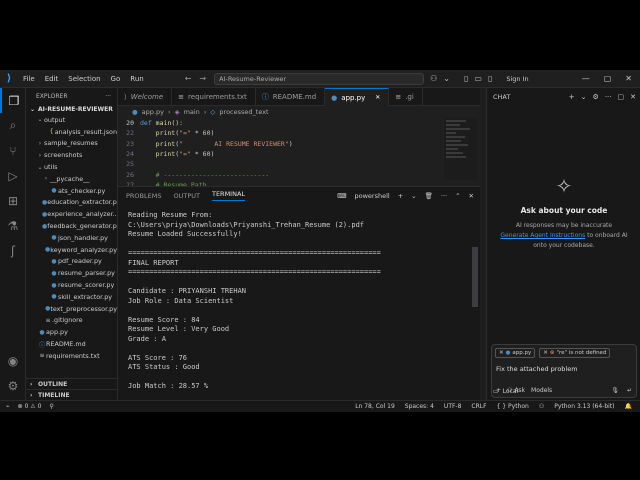 This screenshot has height=480, width=640. Describe the element at coordinates (564, 369) in the screenshot. I see `chat-prompt-text: Fix the attached problem` at that location.